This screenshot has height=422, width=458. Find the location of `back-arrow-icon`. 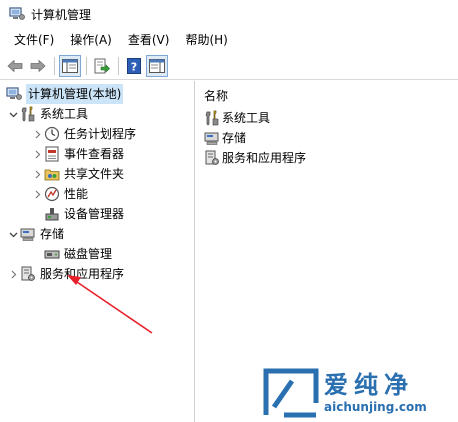

back-arrow-icon is located at coordinates (15, 65).